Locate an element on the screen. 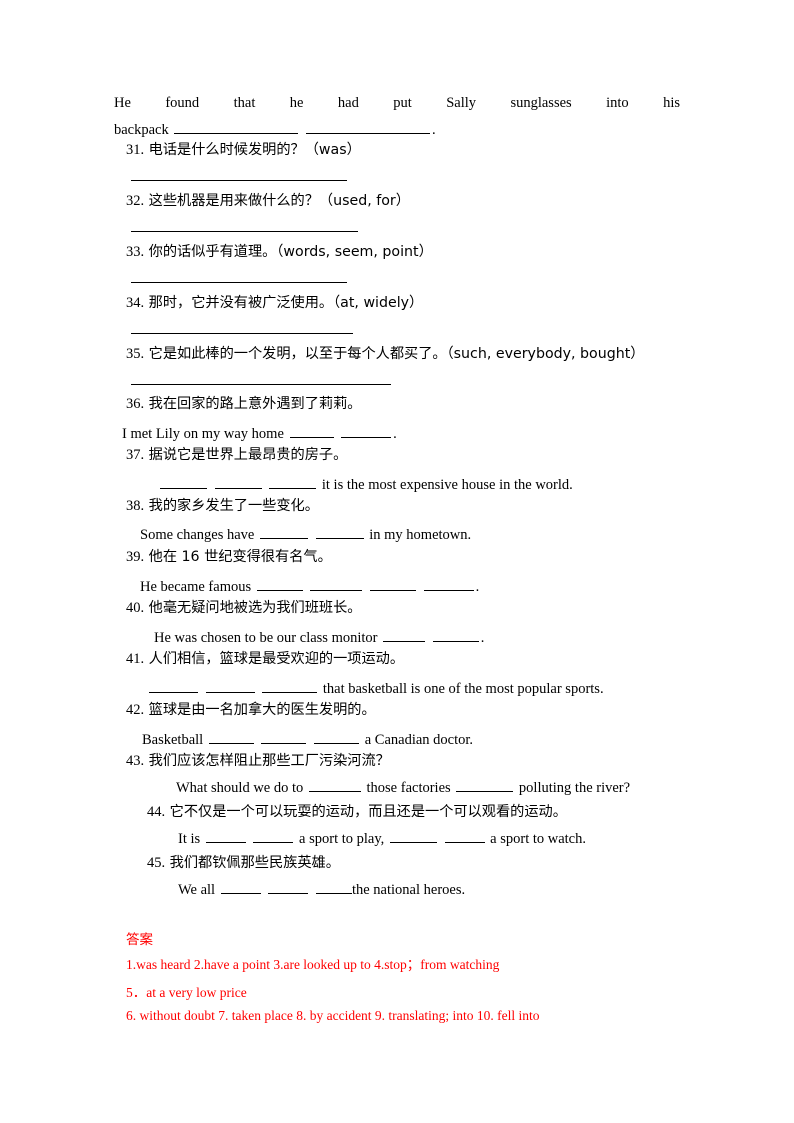 Image resolution: width=794 pixels, height=1123 pixels. question-text: 篮球是由一名加拿大的医生发明的。 is located at coordinates (262, 710).